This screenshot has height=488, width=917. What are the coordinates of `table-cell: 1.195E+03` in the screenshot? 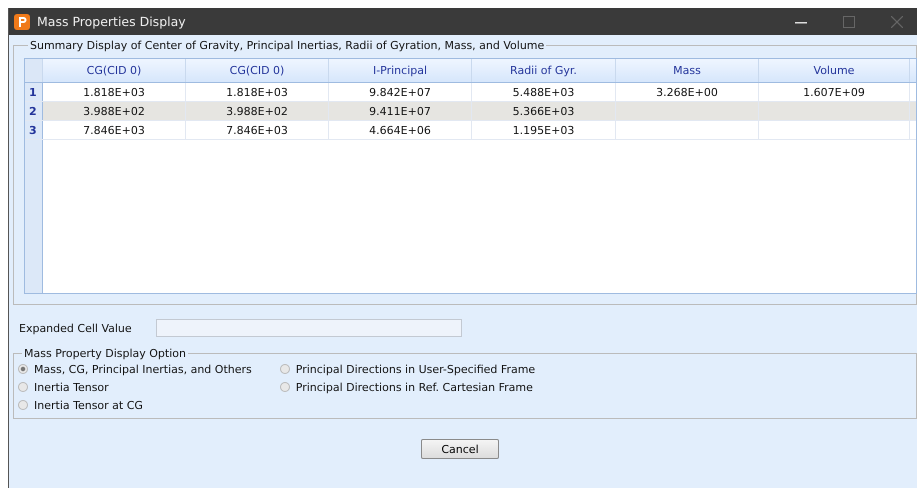 It's located at (544, 130).